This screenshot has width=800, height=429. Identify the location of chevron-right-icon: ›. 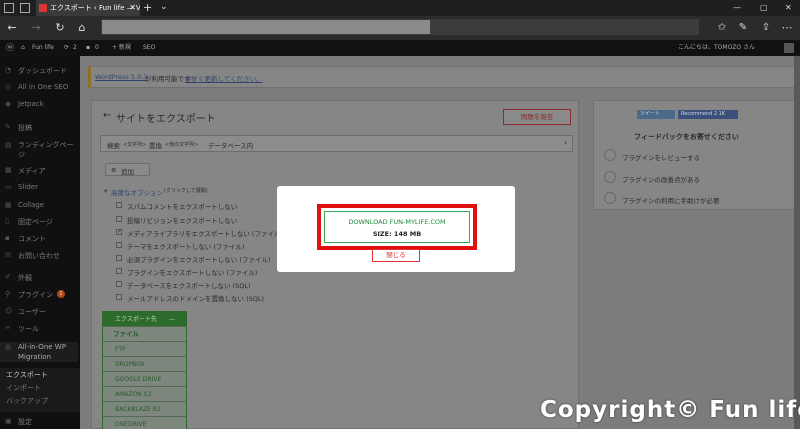
(566, 142).